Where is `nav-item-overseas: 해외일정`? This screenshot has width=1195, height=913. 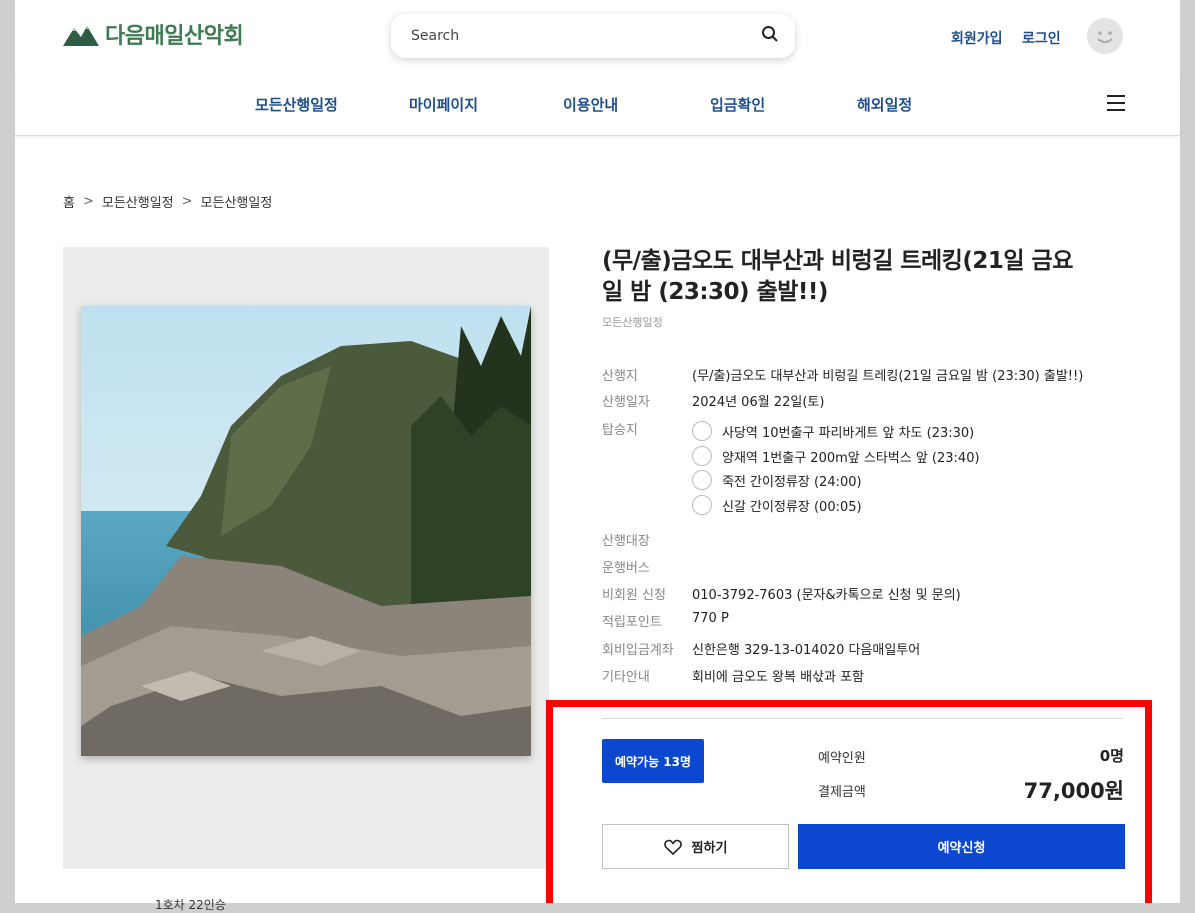
nav-item-overseas: 해외일정 is located at coordinates (884, 104).